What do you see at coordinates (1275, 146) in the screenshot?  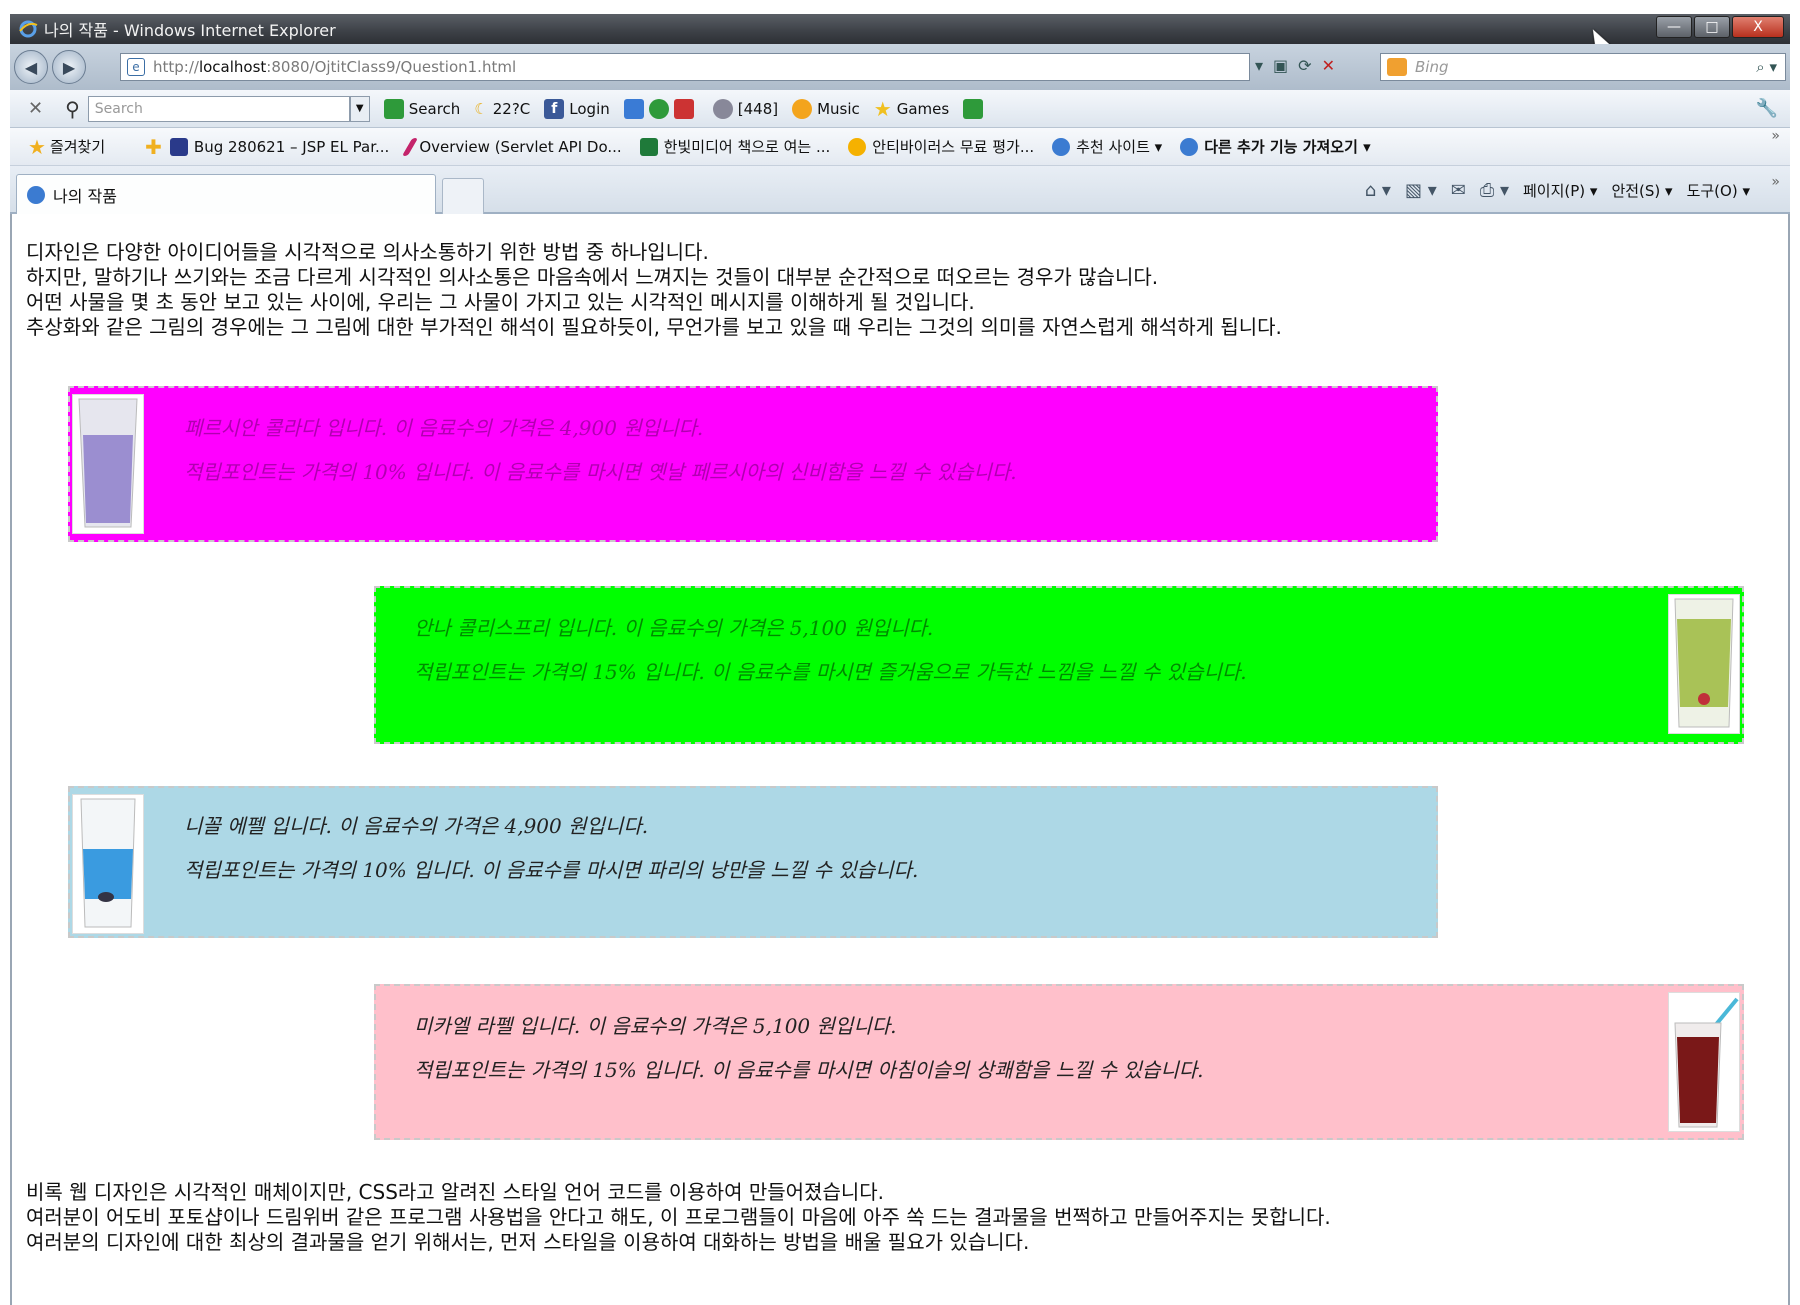 I see `fav-get-addons: 다른 추가 기능 가져오기 ▾` at bounding box center [1275, 146].